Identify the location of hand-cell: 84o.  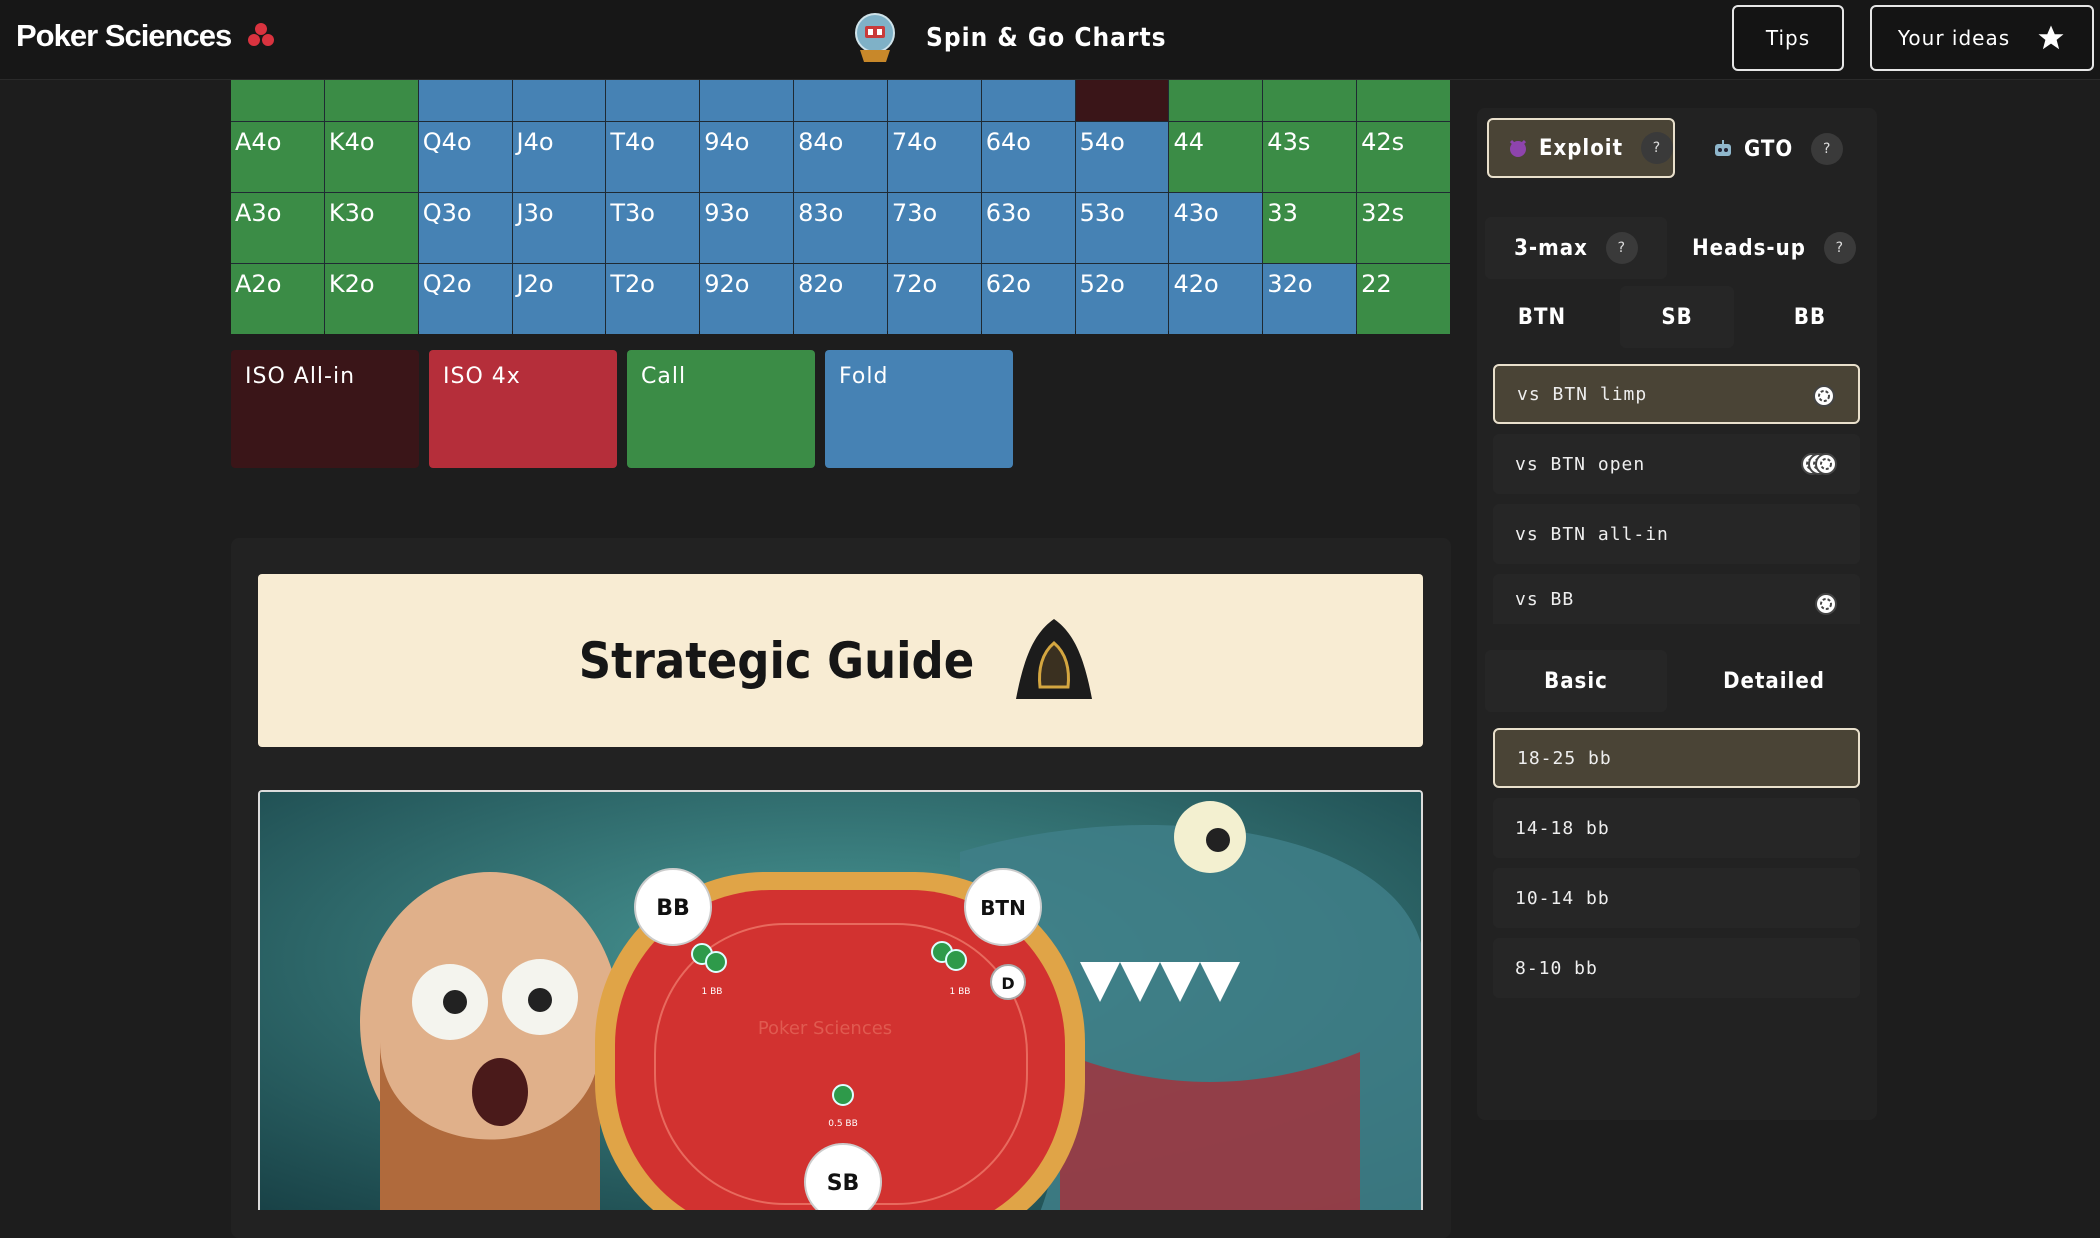
(840, 157).